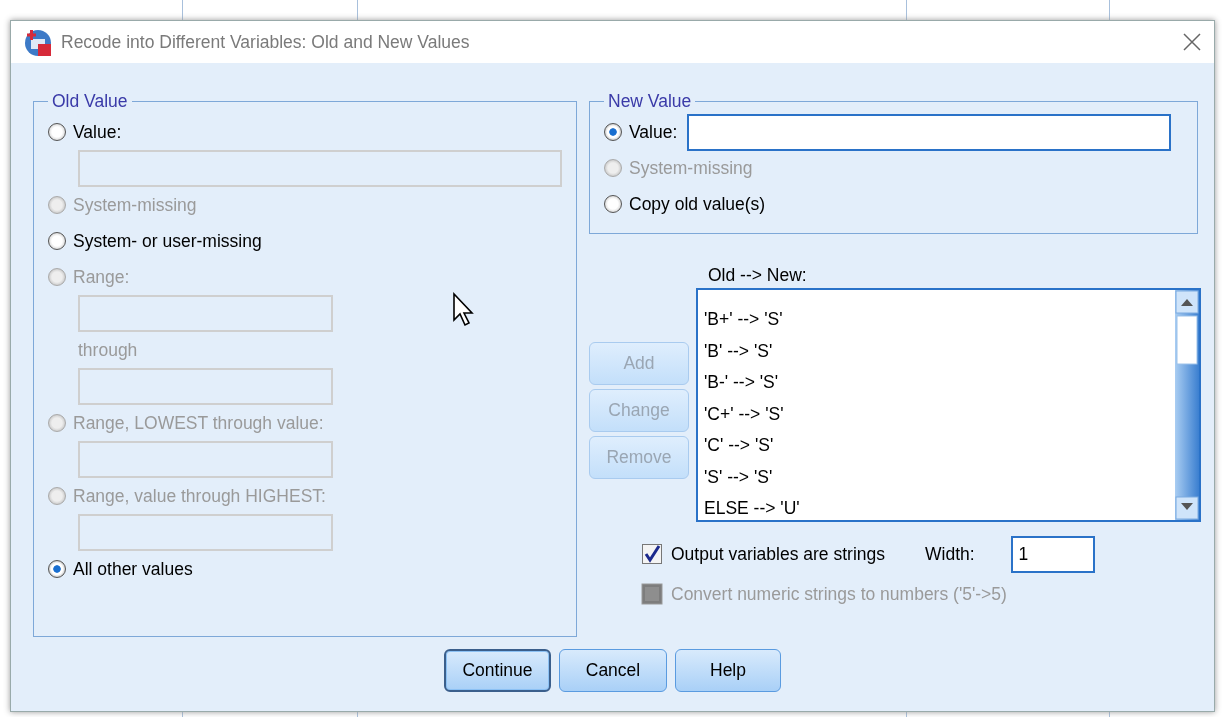 The height and width of the screenshot is (717, 1225). What do you see at coordinates (1052, 554) in the screenshot?
I see `input-field: 1` at bounding box center [1052, 554].